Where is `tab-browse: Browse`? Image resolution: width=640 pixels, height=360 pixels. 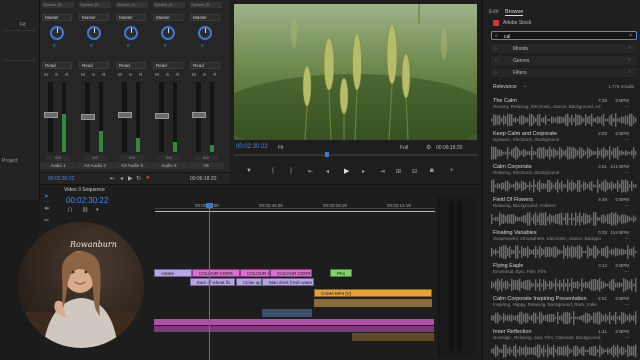 tab-browse: Browse is located at coordinates (514, 12).